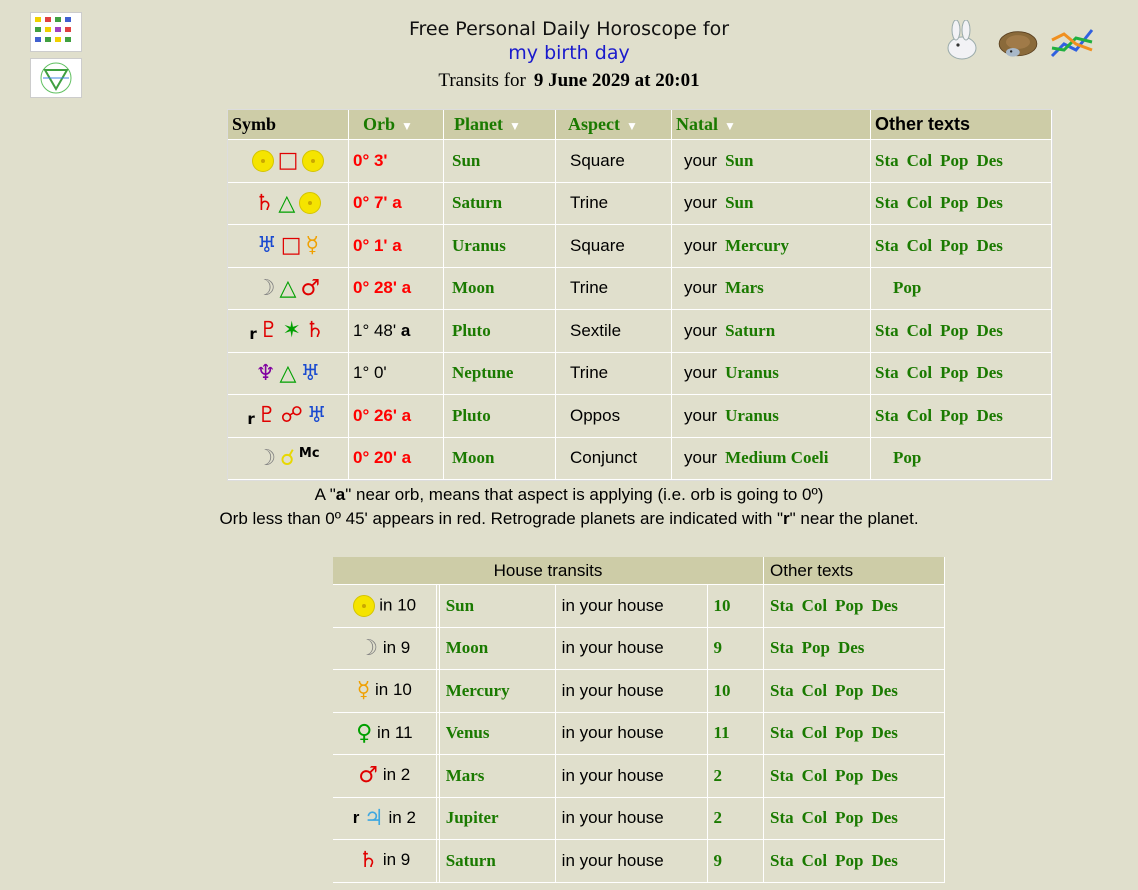 This screenshot has height=890, width=1138. I want to click on planet-link: Uranus, so click(479, 245).